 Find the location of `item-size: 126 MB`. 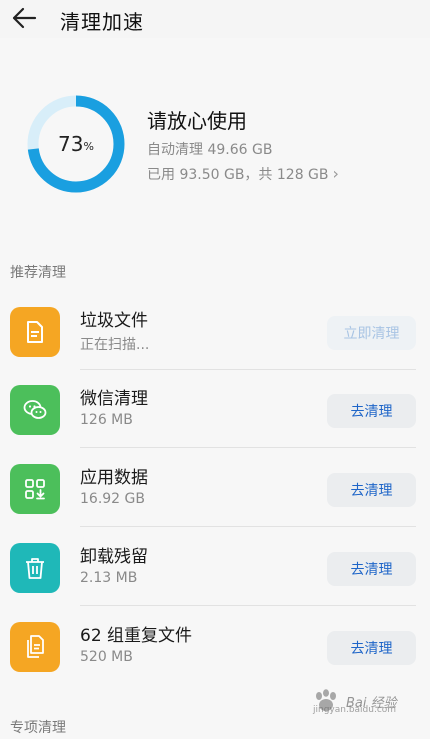

item-size: 126 MB is located at coordinates (106, 420).